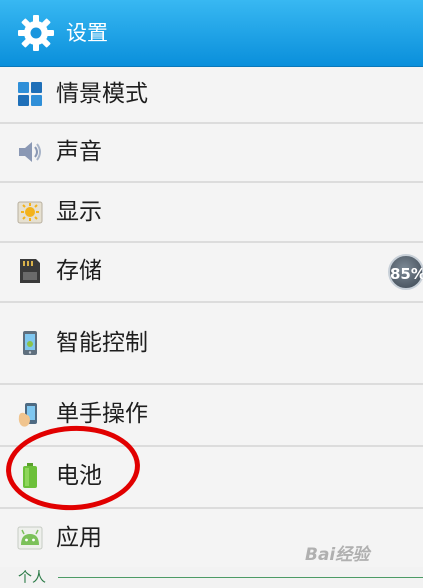 The image size is (423, 588). Describe the element at coordinates (30, 94) in the screenshot. I see `grid-tiles-icon` at that location.